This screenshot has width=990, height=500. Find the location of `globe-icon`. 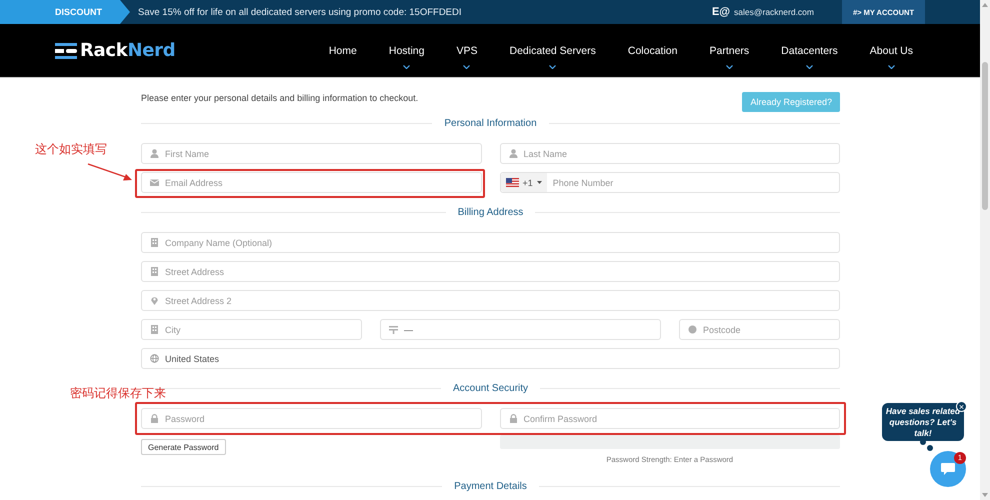

globe-icon is located at coordinates (154, 358).